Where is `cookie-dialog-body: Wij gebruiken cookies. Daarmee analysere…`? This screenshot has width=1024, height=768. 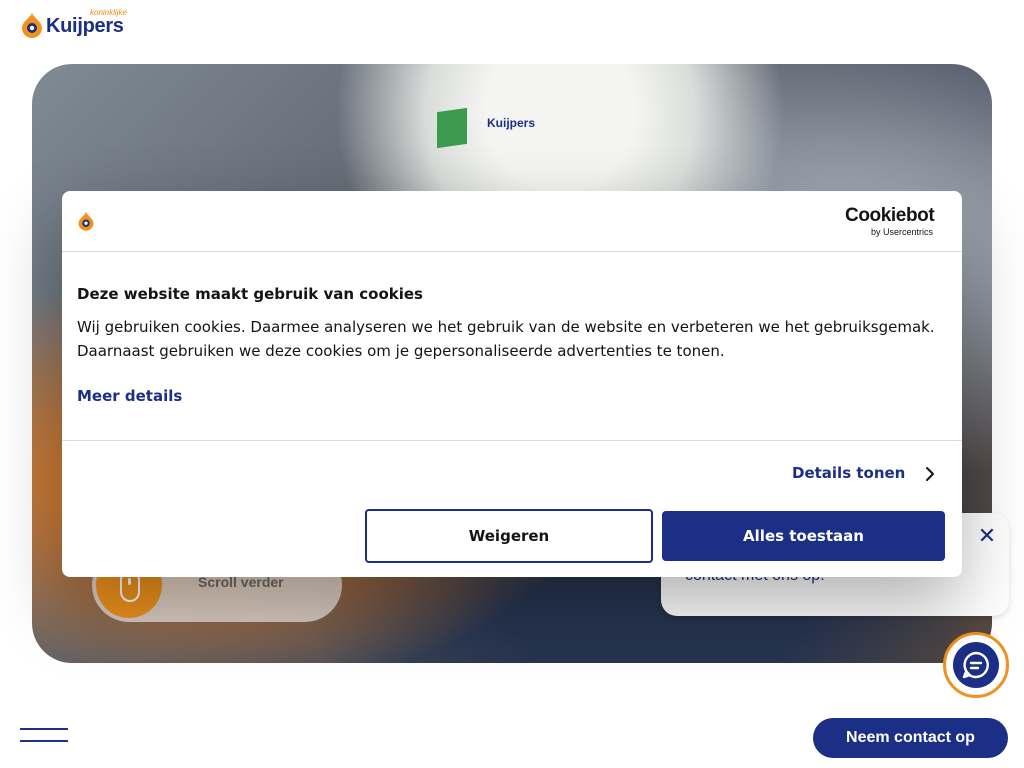
cookie-dialog-body: Wij gebruiken cookies. Daarmee analysere… is located at coordinates (506, 339).